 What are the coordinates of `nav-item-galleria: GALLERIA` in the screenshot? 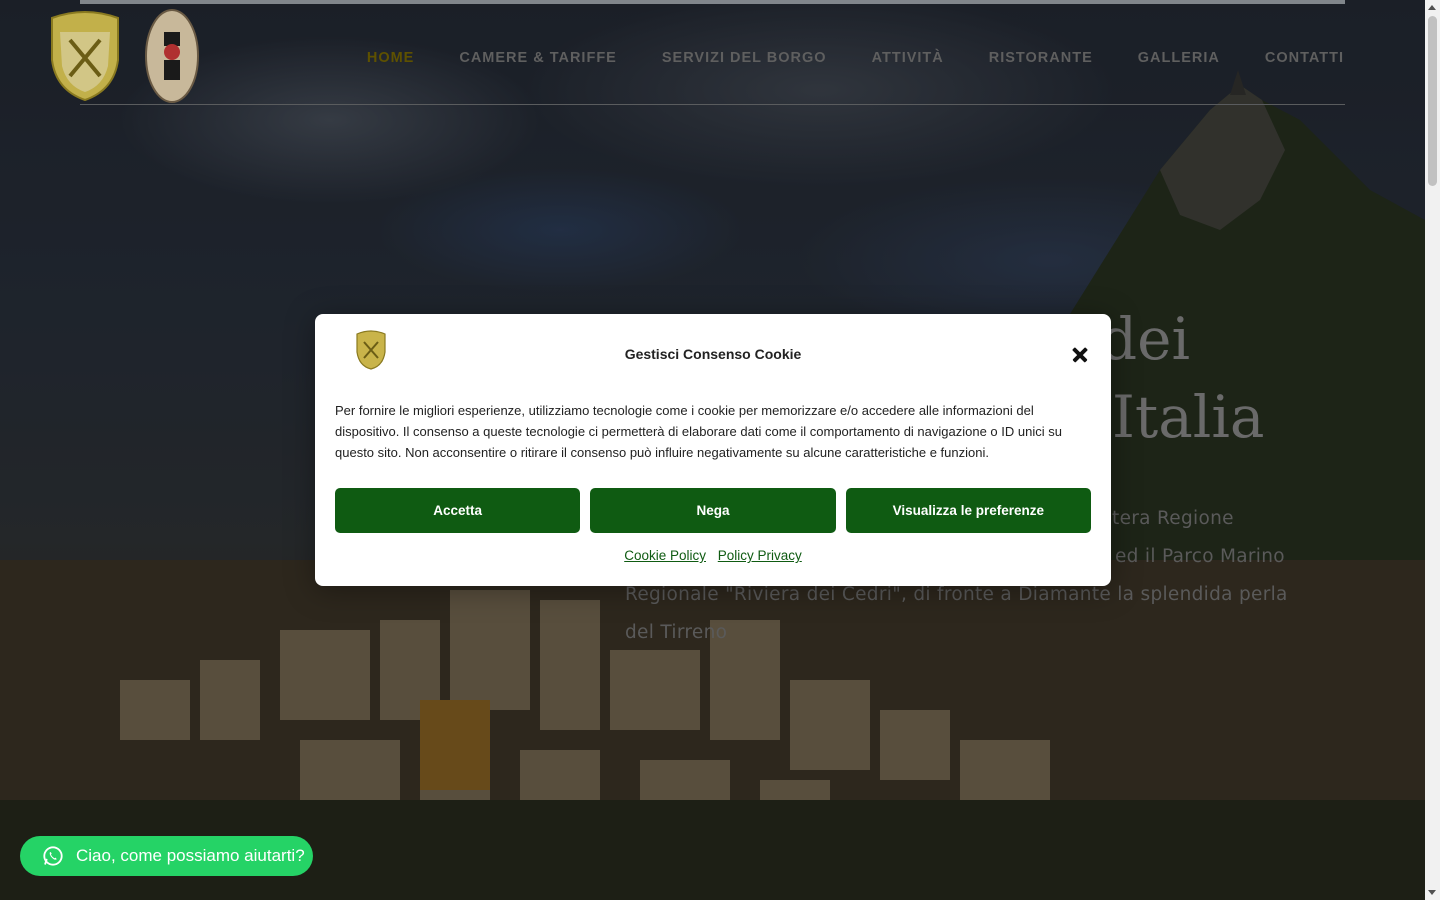 It's located at (1179, 58).